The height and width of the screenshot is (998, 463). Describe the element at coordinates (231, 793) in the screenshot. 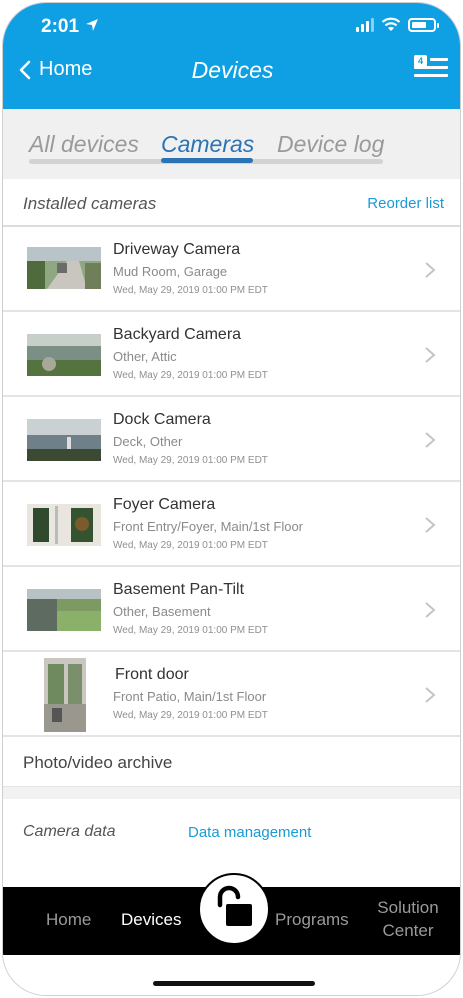

I see `section-divider` at that location.